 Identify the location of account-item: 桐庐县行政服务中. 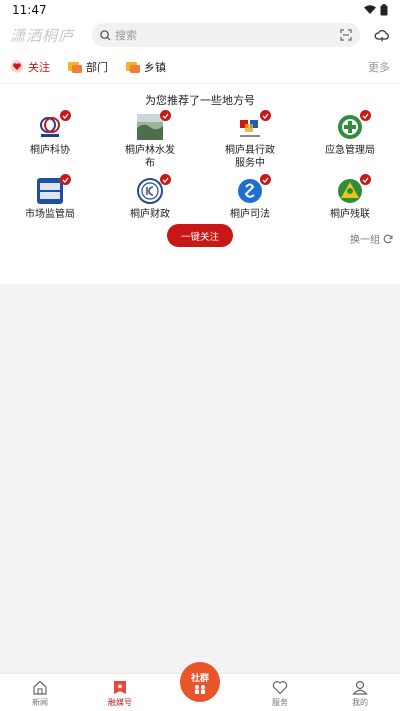
(250, 143).